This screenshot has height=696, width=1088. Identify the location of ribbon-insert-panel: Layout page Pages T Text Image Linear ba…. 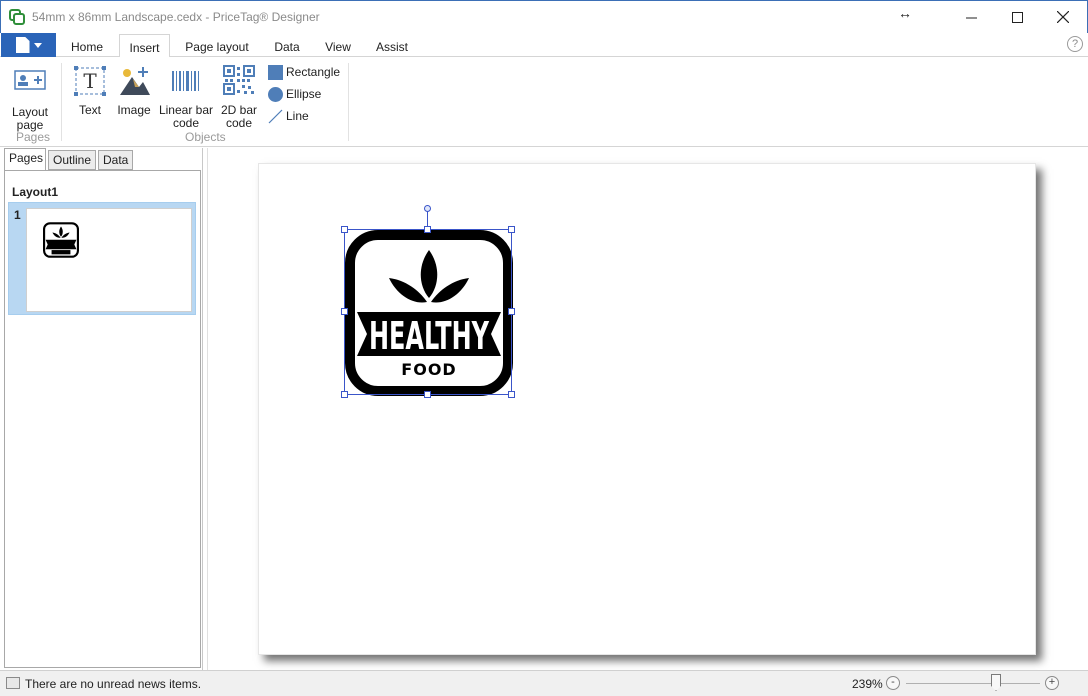
(544, 102).